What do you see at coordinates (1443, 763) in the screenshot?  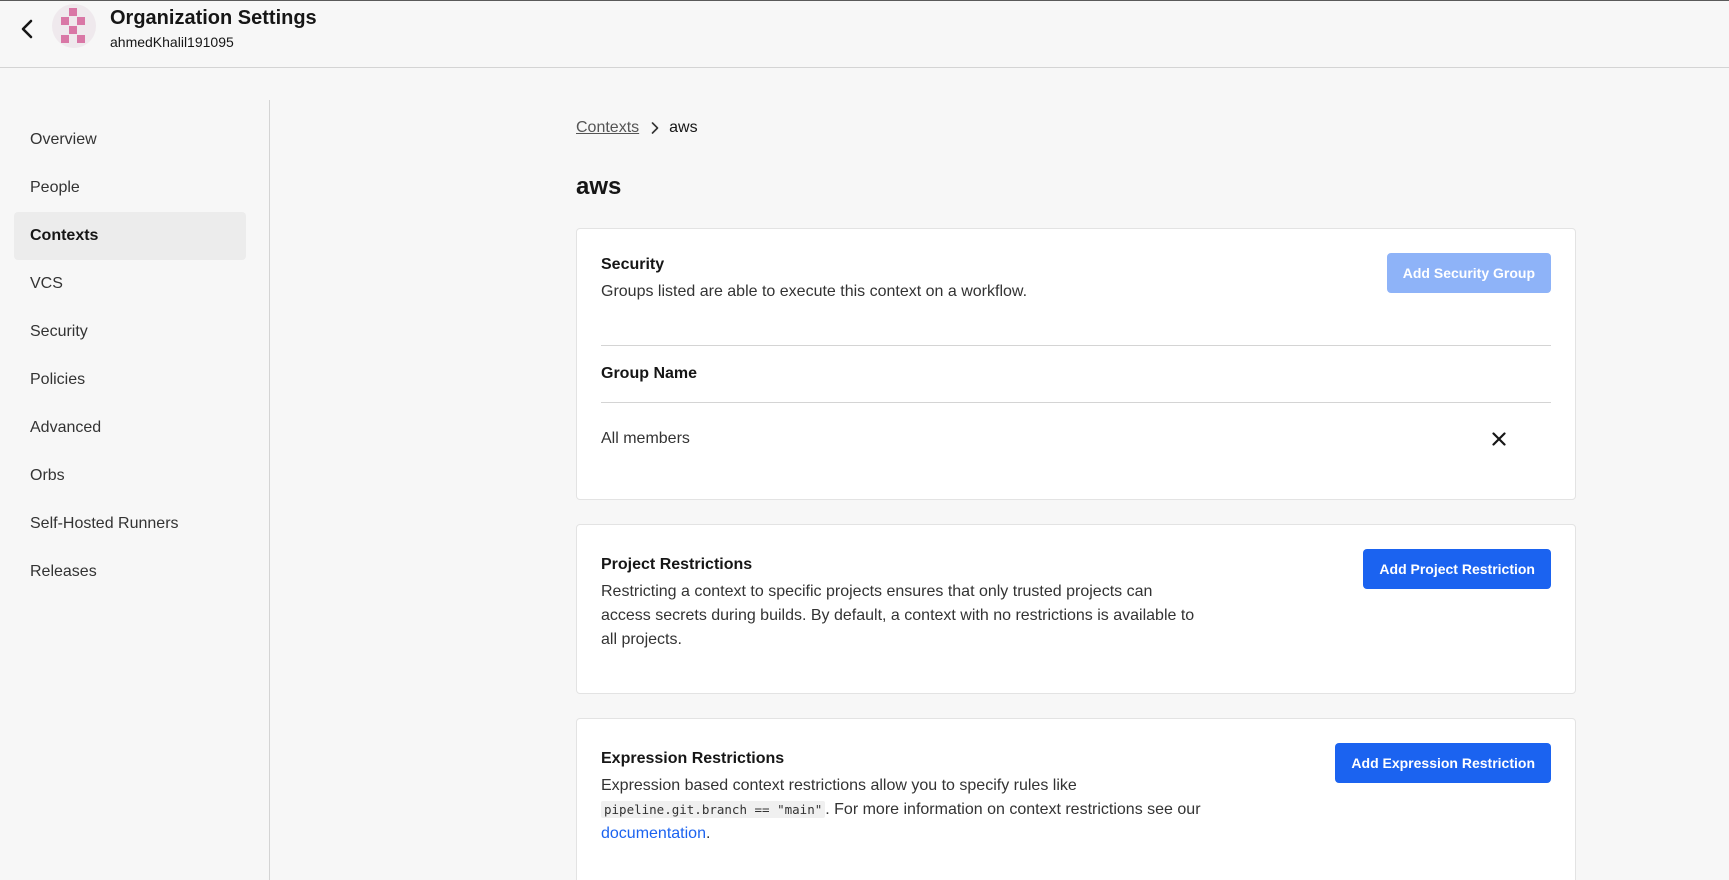 I see `add-expression-restriction-button: Add Expression Restriction` at bounding box center [1443, 763].